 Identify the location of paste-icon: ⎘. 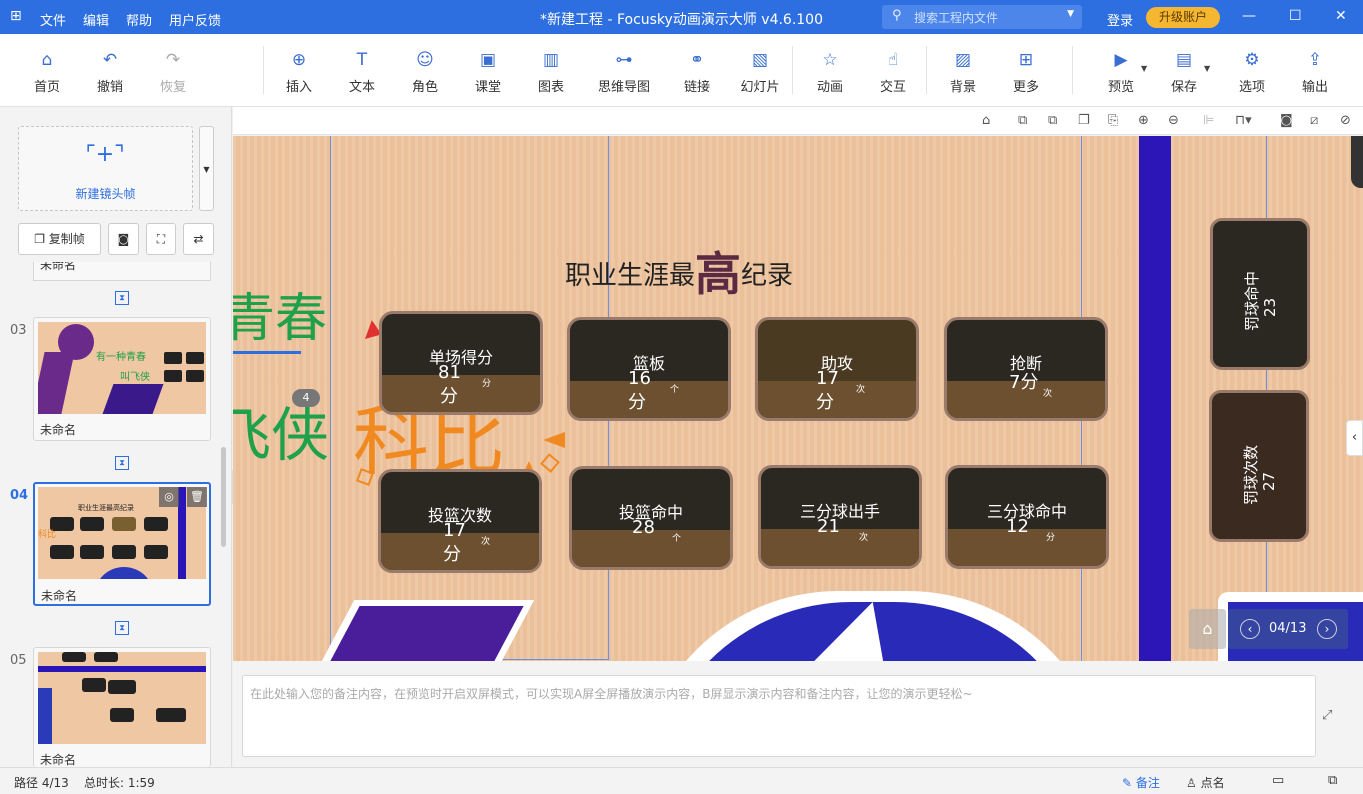
(1113, 120).